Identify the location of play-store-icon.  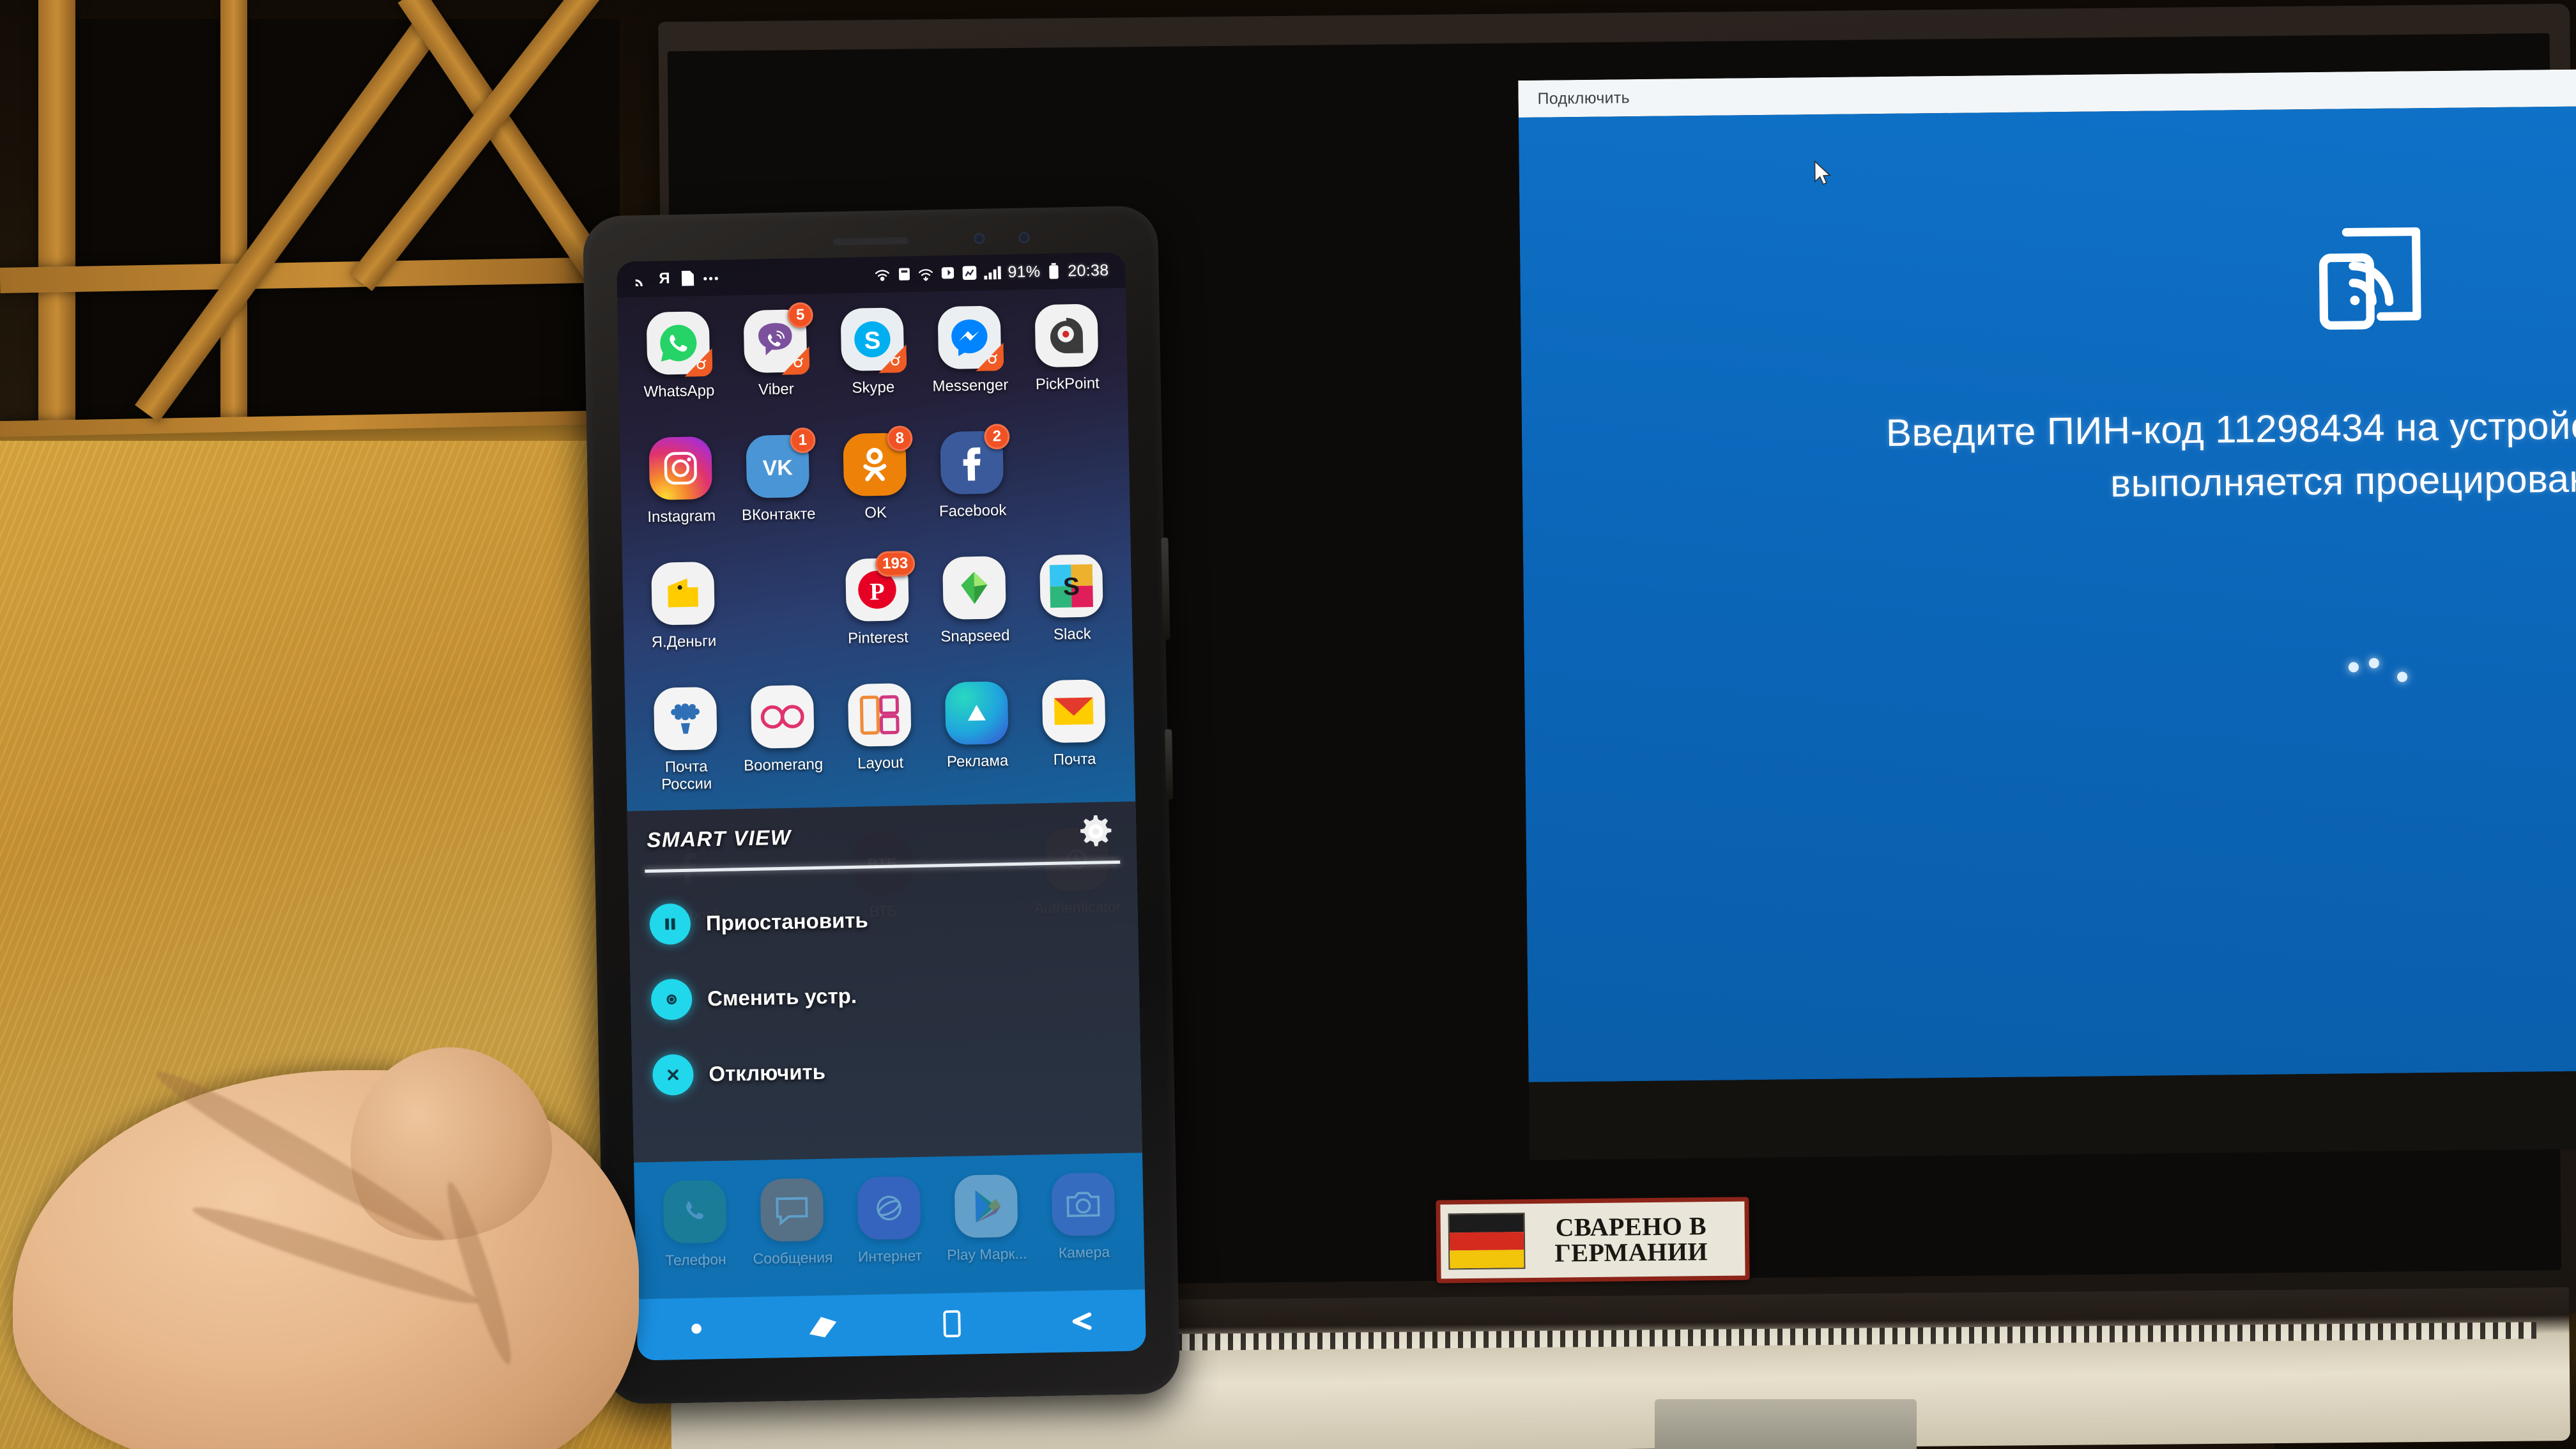
(986, 1206).